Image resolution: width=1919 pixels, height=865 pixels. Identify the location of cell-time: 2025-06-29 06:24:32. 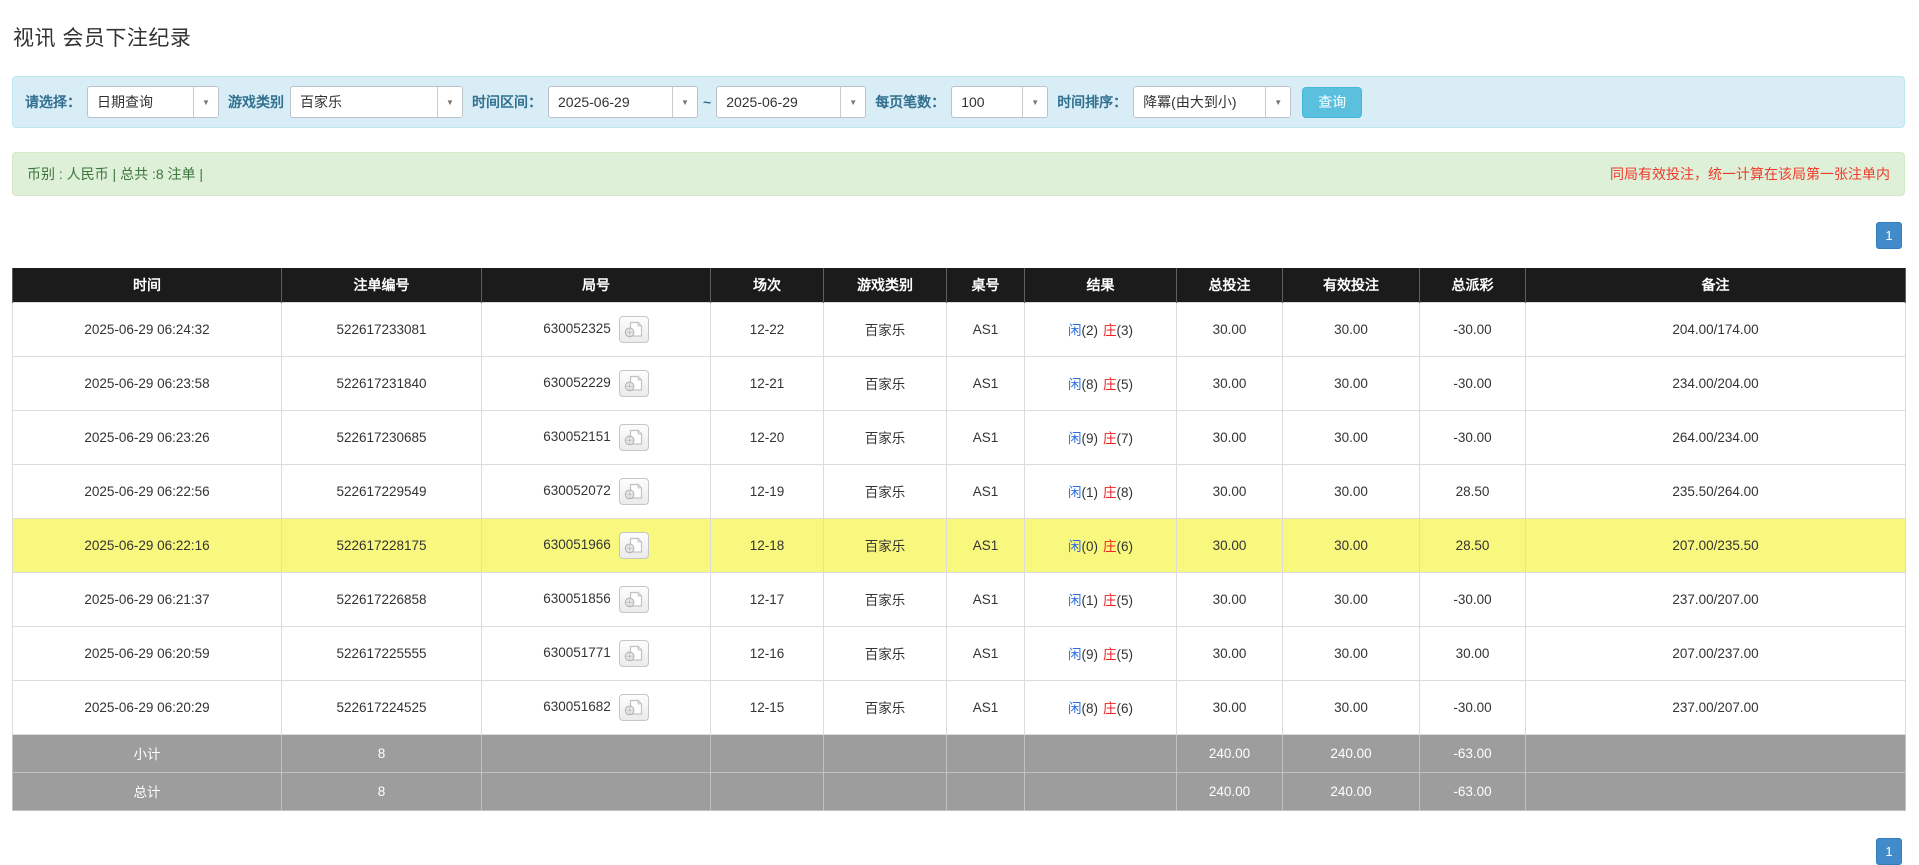
(147, 329).